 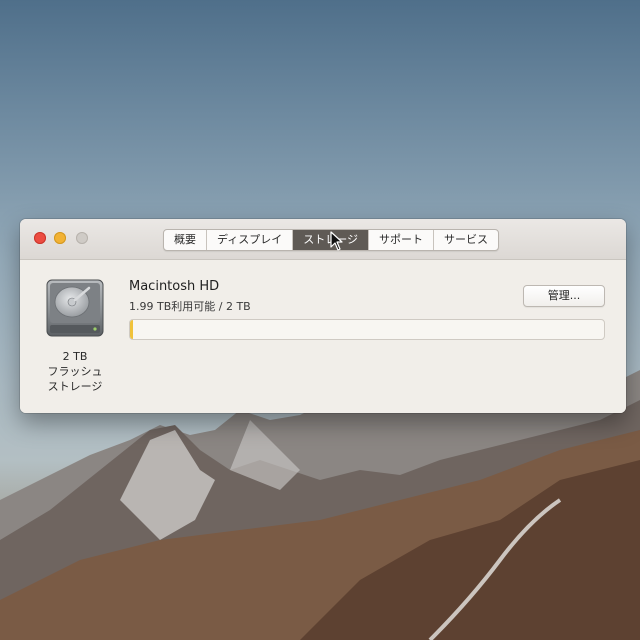 I want to click on drive-type-label-line1: フラッシュ, so click(x=75, y=371).